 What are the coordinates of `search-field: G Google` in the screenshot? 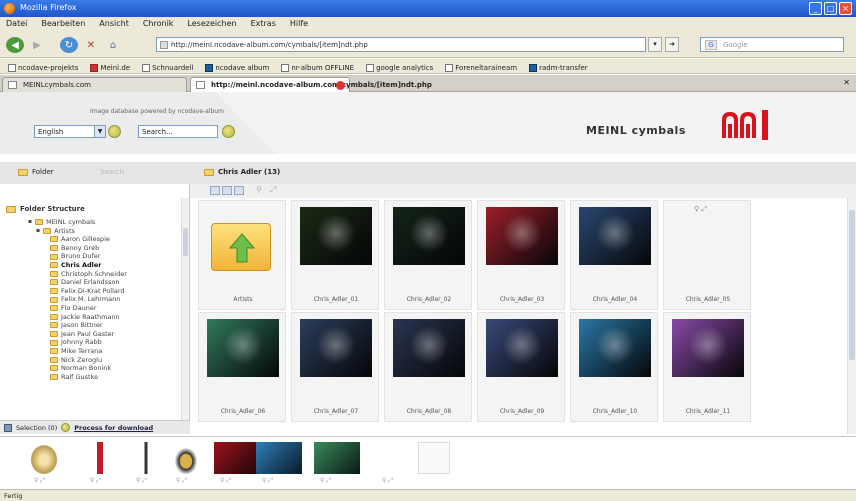 It's located at (772, 44).